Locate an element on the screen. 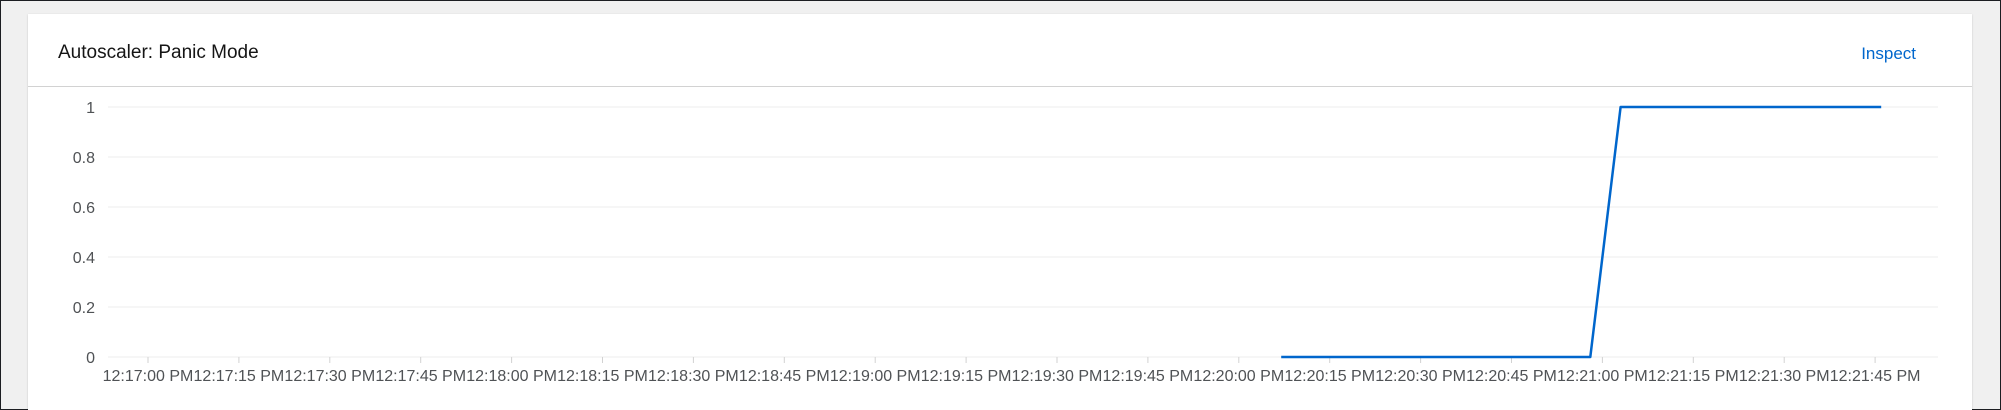  x-tick-label: 12:20:15 PM is located at coordinates (1329, 376).